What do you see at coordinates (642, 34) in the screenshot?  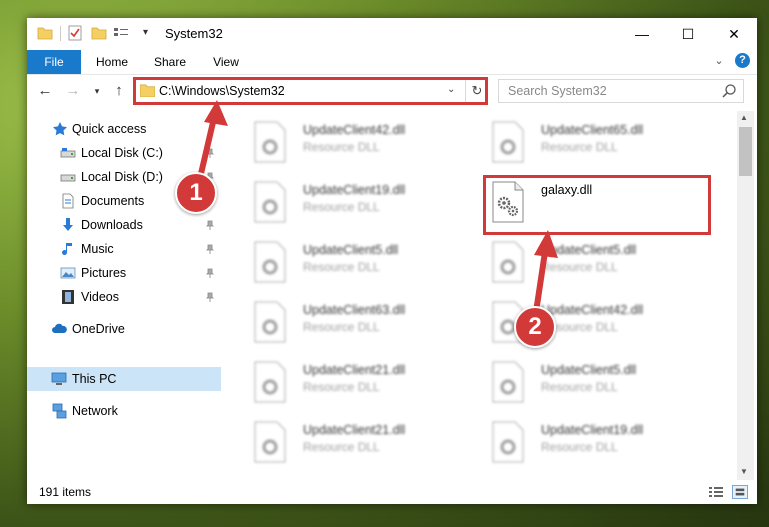 I see `minimize-button: —` at bounding box center [642, 34].